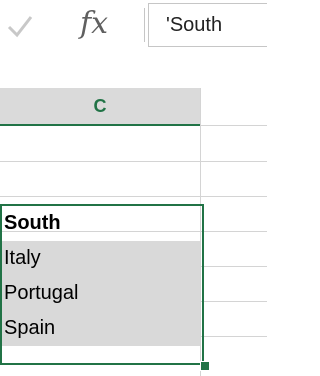  What do you see at coordinates (205, 366) in the screenshot?
I see `fill-handle` at bounding box center [205, 366].